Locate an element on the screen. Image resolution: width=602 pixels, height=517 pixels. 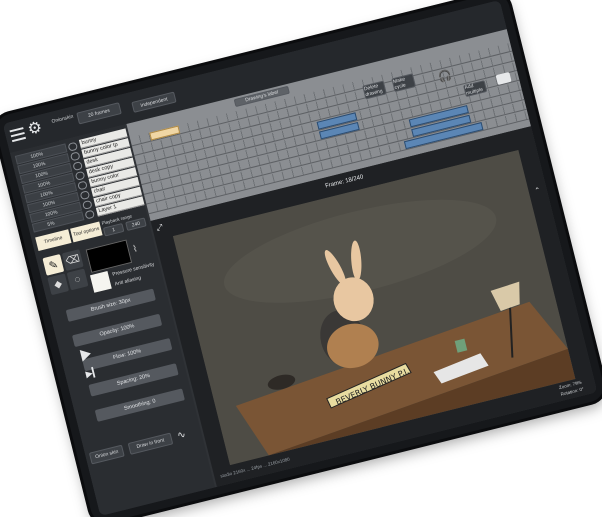
mode-value: Independent is located at coordinates (154, 102).